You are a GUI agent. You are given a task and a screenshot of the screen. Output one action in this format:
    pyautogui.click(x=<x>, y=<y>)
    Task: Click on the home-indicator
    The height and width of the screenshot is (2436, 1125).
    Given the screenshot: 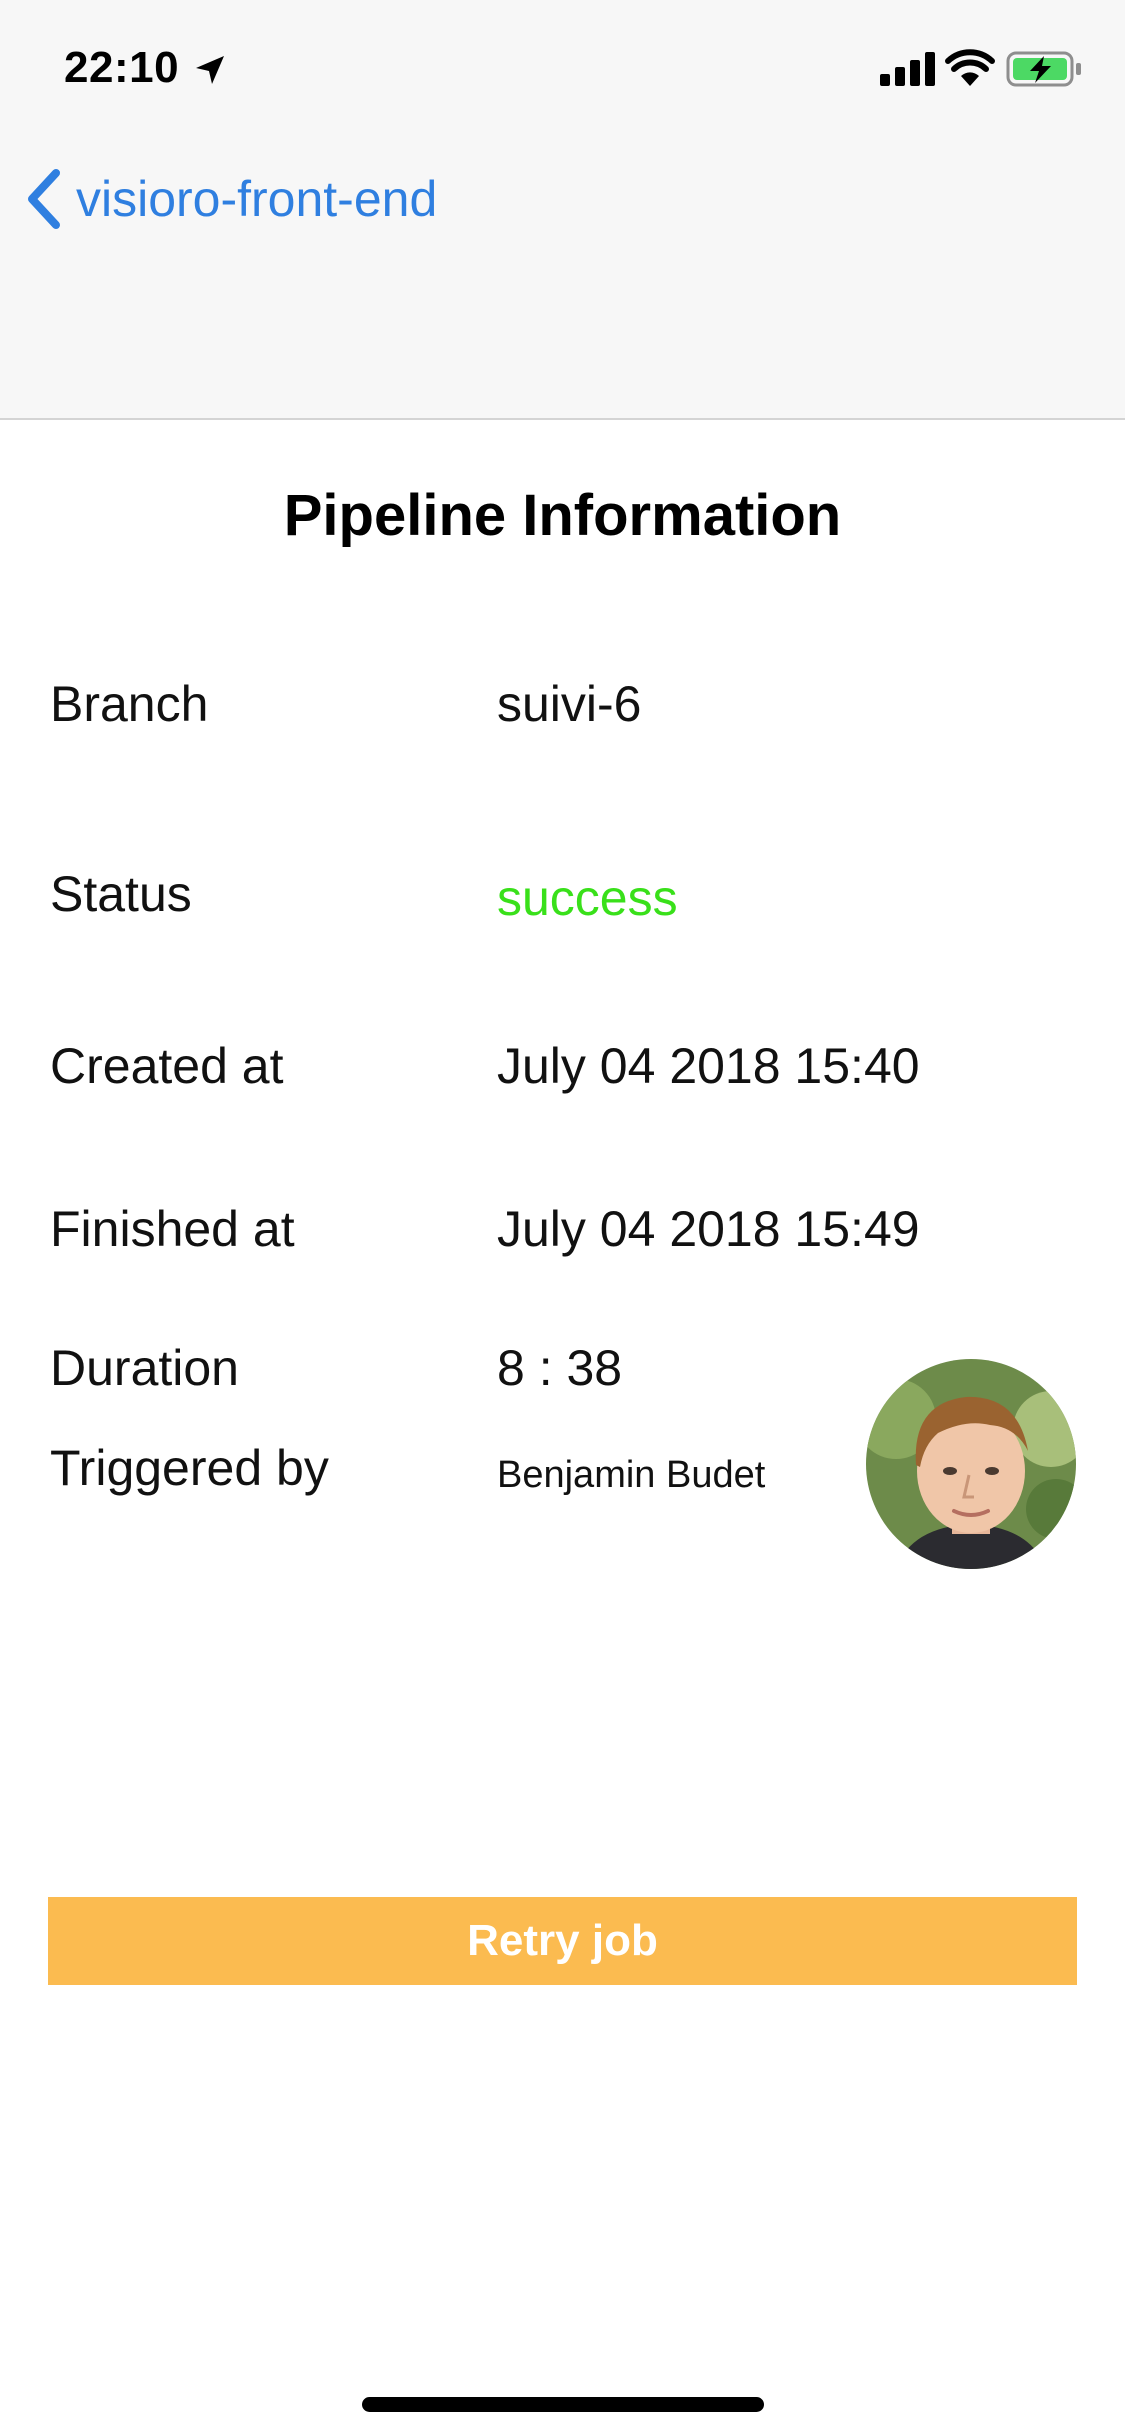 What is the action you would take?
    pyautogui.click(x=563, y=2404)
    